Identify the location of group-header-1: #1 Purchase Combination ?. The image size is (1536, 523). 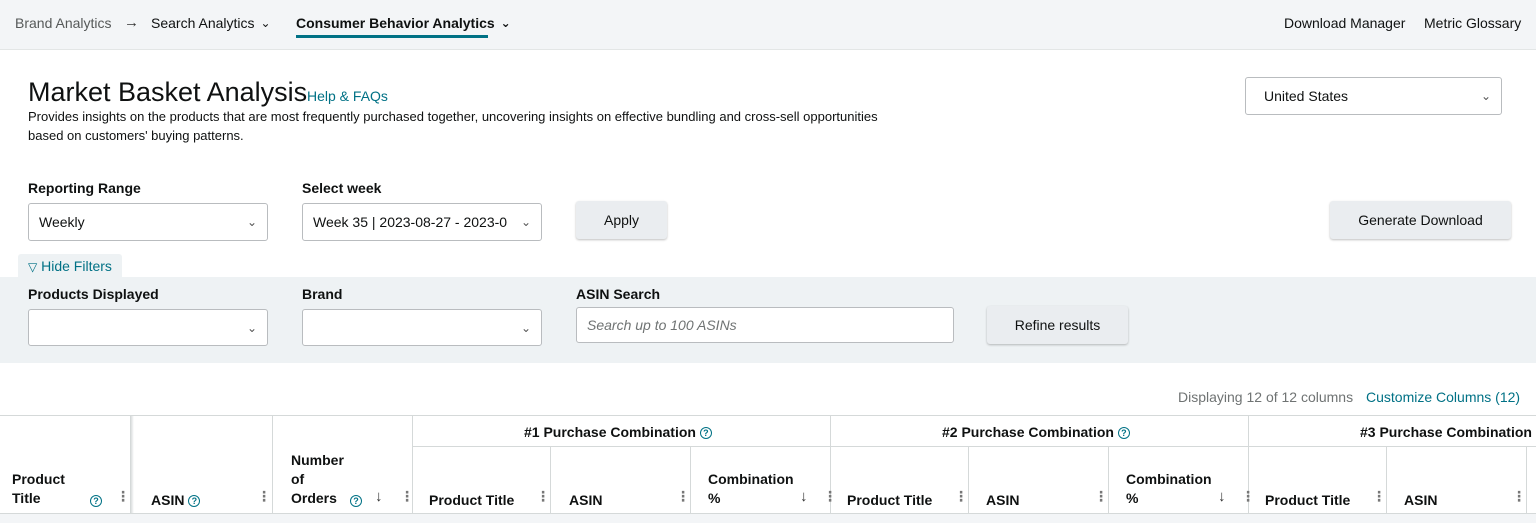
(618, 432).